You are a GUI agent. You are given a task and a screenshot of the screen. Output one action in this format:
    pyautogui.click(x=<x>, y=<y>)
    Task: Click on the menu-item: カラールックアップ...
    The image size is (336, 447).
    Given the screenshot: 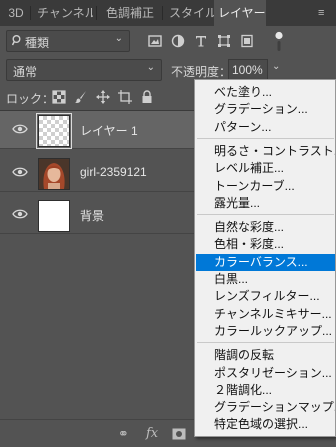 What is the action you would take?
    pyautogui.click(x=265, y=331)
    